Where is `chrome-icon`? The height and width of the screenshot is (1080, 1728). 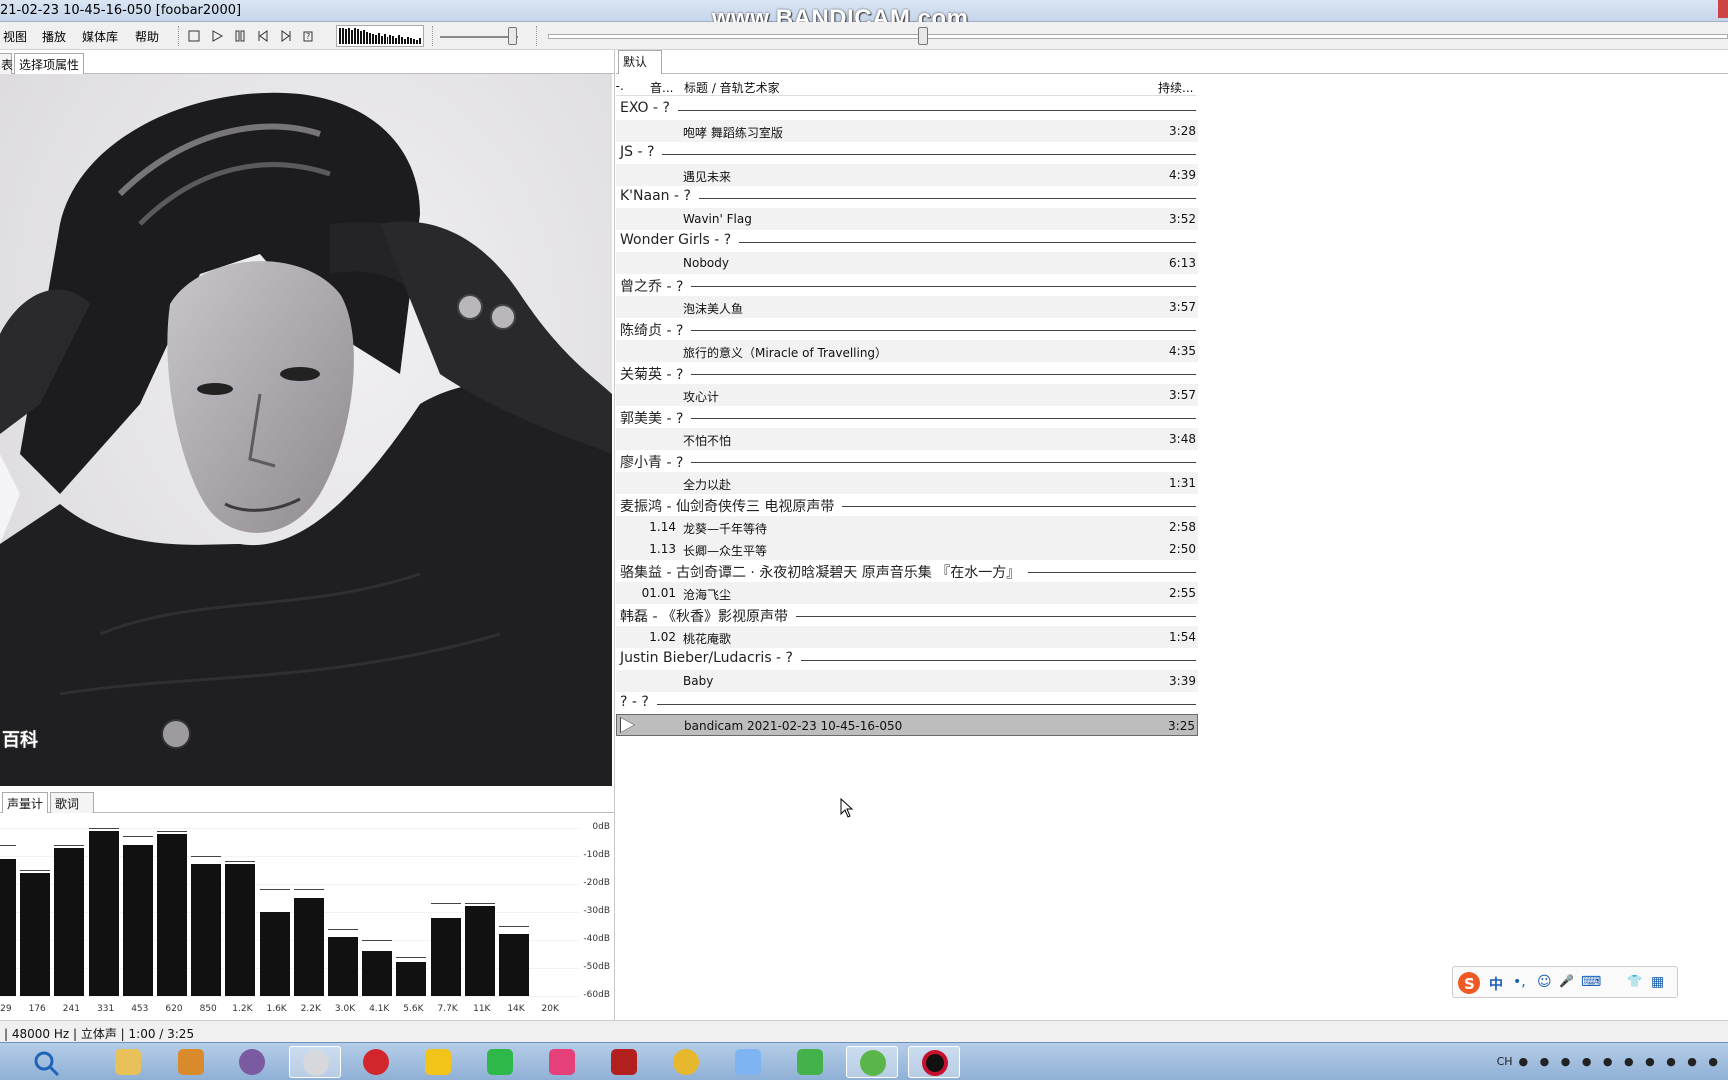 chrome-icon is located at coordinates (686, 1062).